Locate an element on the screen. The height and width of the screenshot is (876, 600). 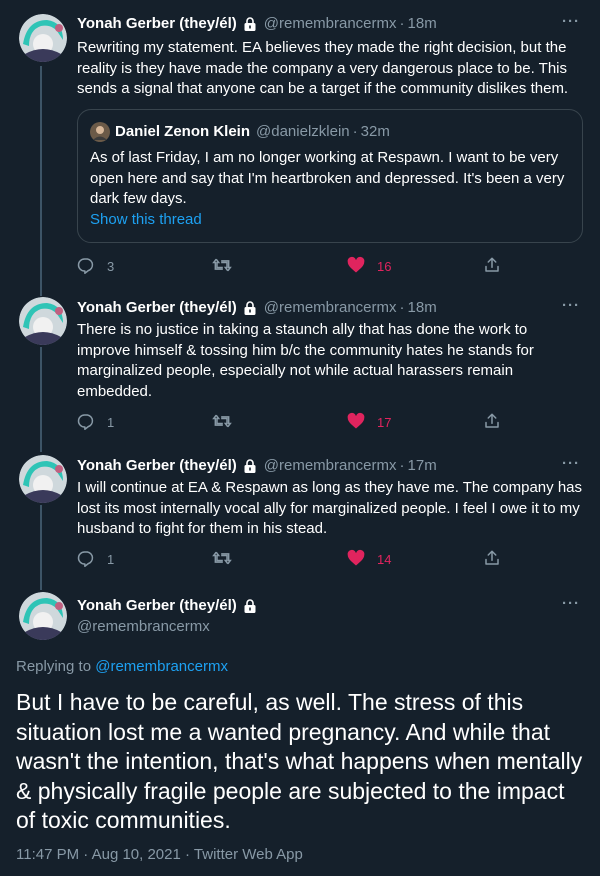
timestamp: 32m is located at coordinates (375, 131).